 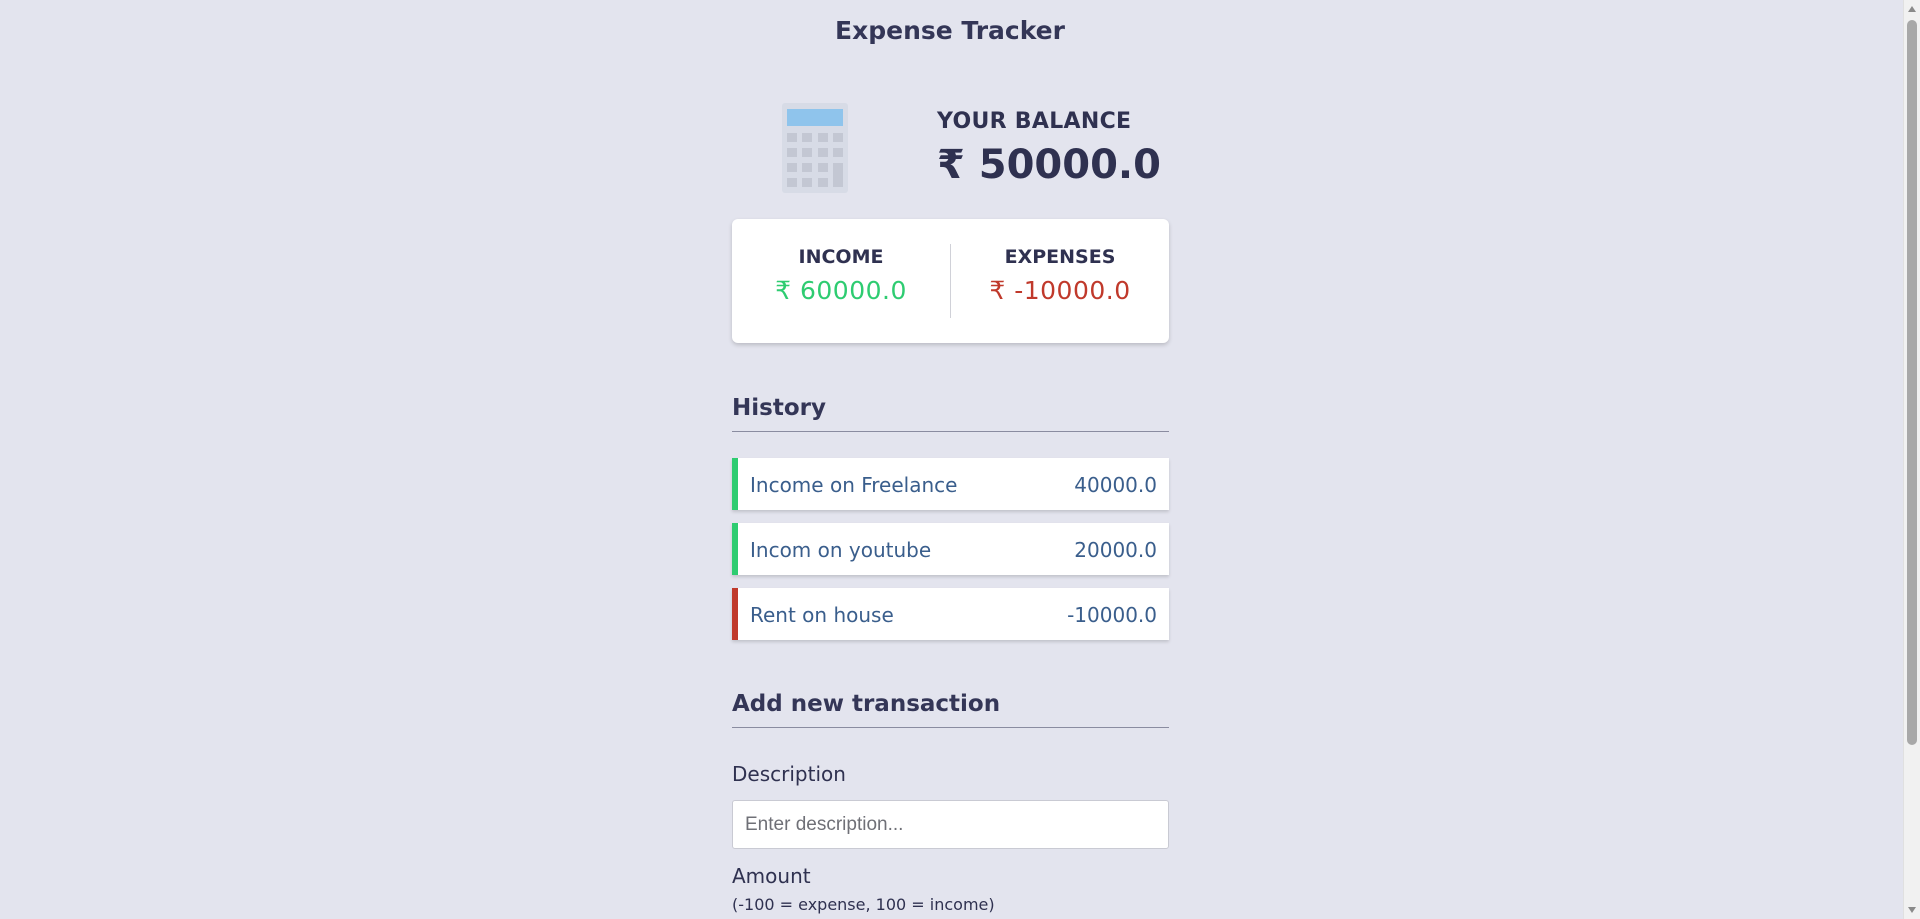 I want to click on add-transaction-title: Add new transaction, so click(x=950, y=709).